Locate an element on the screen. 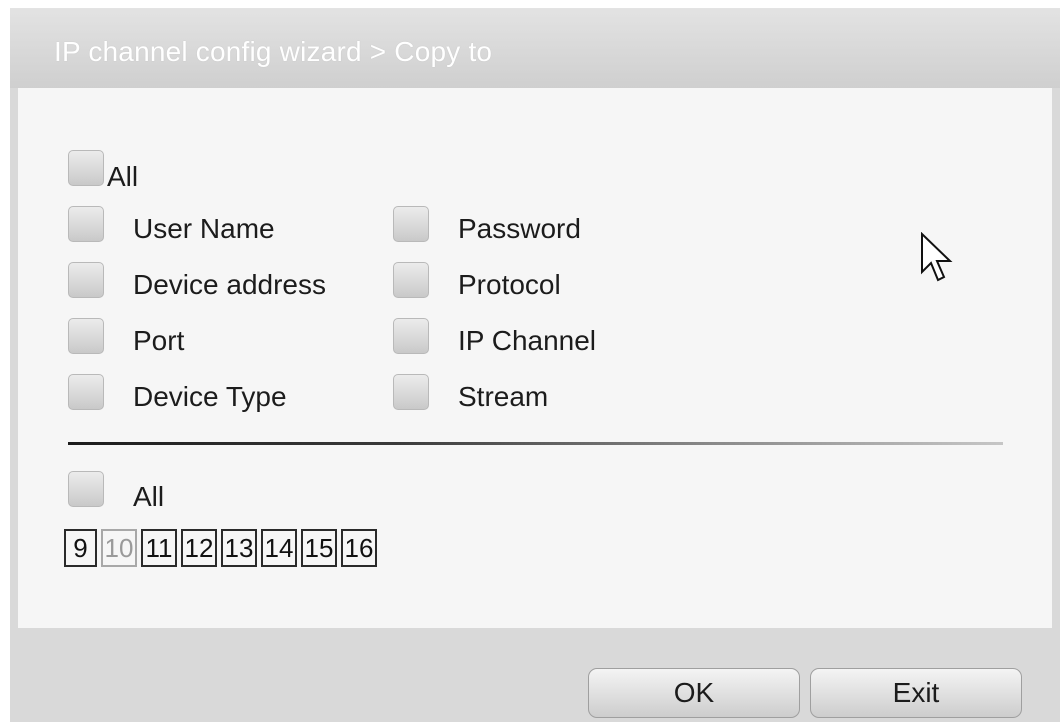 This screenshot has height=722, width=1060. protocol-checkbox is located at coordinates (411, 280).